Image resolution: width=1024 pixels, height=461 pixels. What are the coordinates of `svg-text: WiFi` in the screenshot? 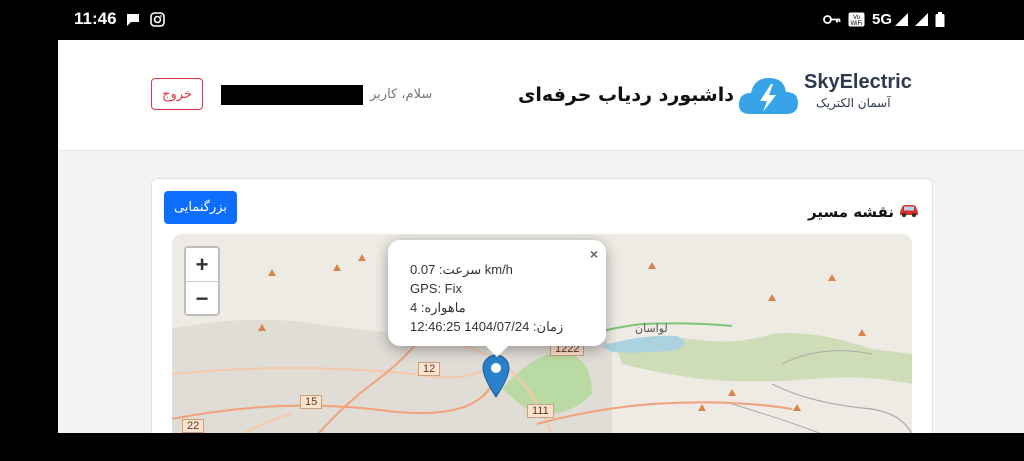 It's located at (857, 24).